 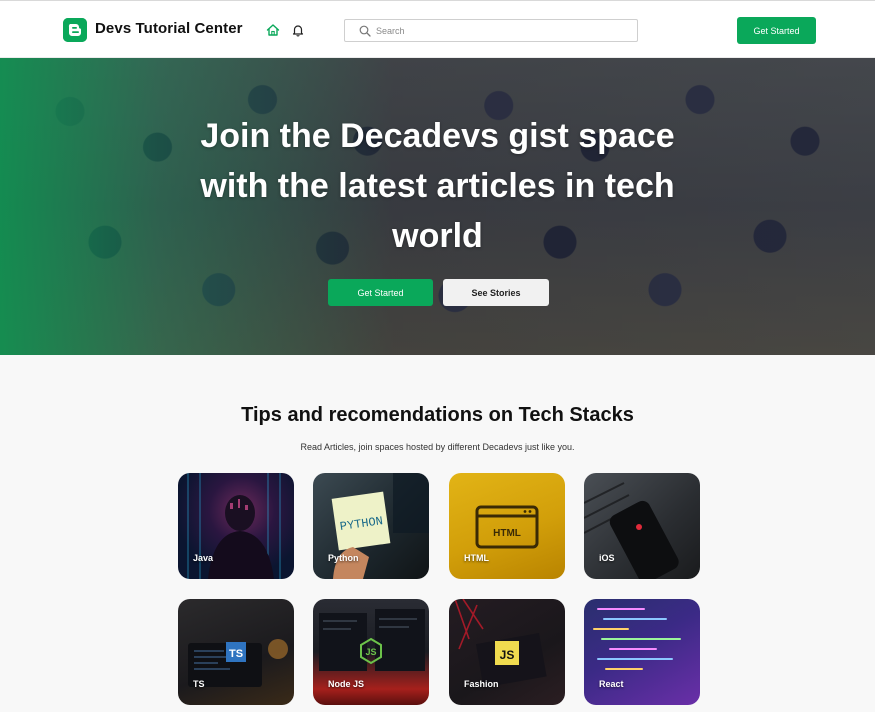 What do you see at coordinates (476, 558) in the screenshot?
I see `card-label: HTML` at bounding box center [476, 558].